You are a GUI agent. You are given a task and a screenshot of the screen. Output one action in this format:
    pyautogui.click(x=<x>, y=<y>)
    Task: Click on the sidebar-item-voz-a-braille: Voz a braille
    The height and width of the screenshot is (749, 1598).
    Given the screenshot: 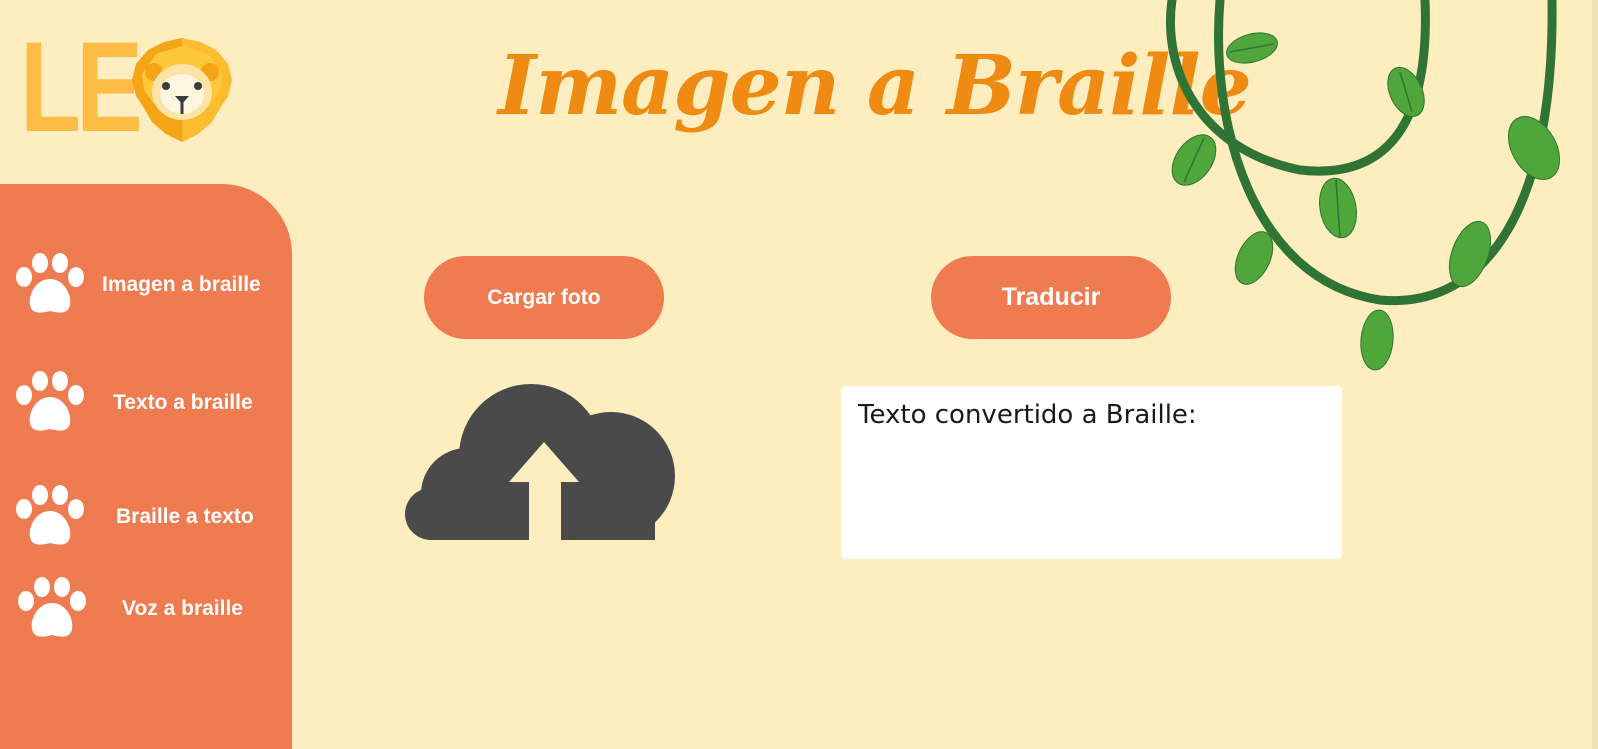 What is the action you would take?
    pyautogui.click(x=146, y=609)
    